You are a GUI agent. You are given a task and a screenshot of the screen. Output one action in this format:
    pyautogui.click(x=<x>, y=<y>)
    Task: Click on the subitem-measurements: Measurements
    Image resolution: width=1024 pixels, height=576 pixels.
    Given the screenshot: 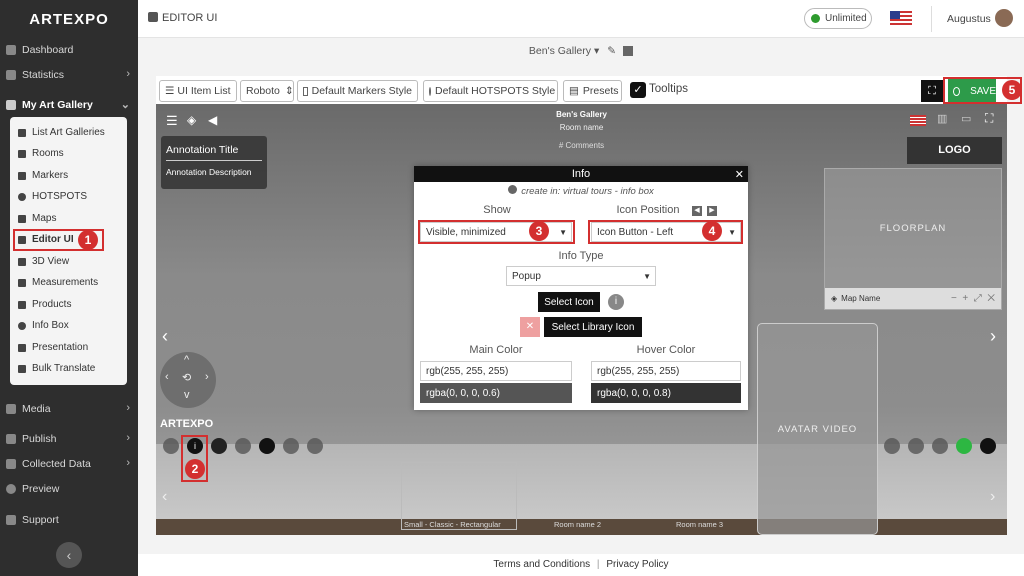 What is the action you would take?
    pyautogui.click(x=68, y=282)
    